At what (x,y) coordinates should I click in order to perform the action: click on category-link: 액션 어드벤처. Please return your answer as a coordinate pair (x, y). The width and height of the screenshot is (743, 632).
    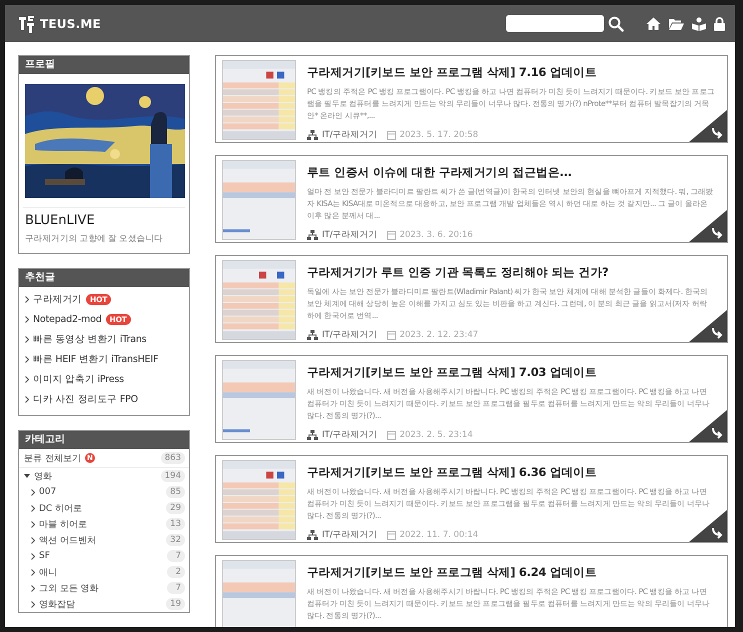
    Looking at the image, I should click on (67, 540).